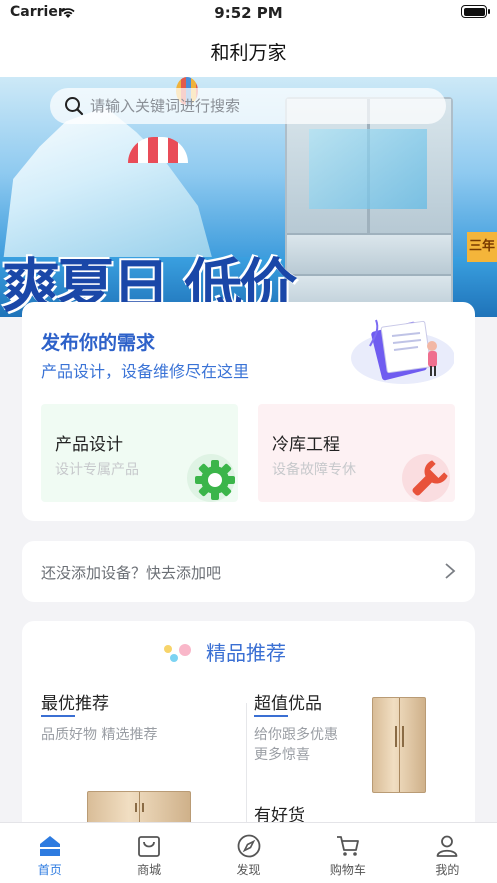 The image size is (497, 883). What do you see at coordinates (450, 571) in the screenshot?
I see `chevron-right-icon` at bounding box center [450, 571].